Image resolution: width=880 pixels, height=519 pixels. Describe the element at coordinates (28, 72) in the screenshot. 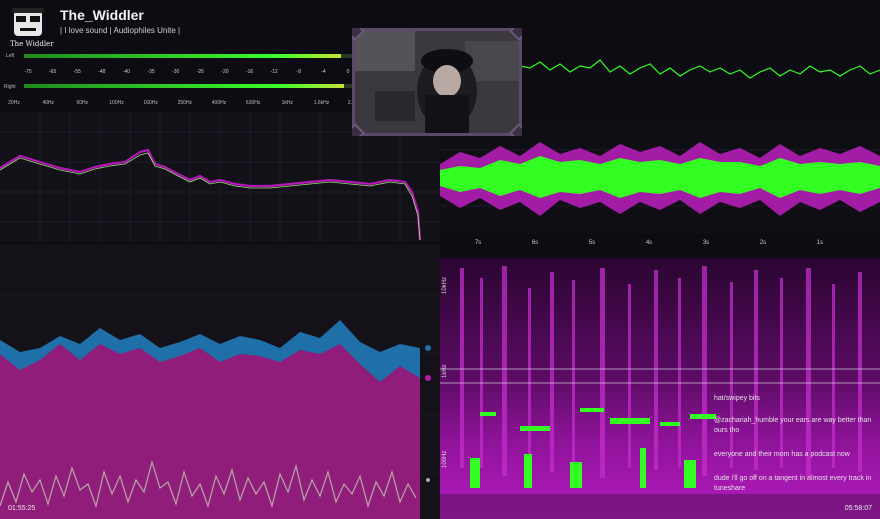

I see `vu-scale-tick: -75` at that location.